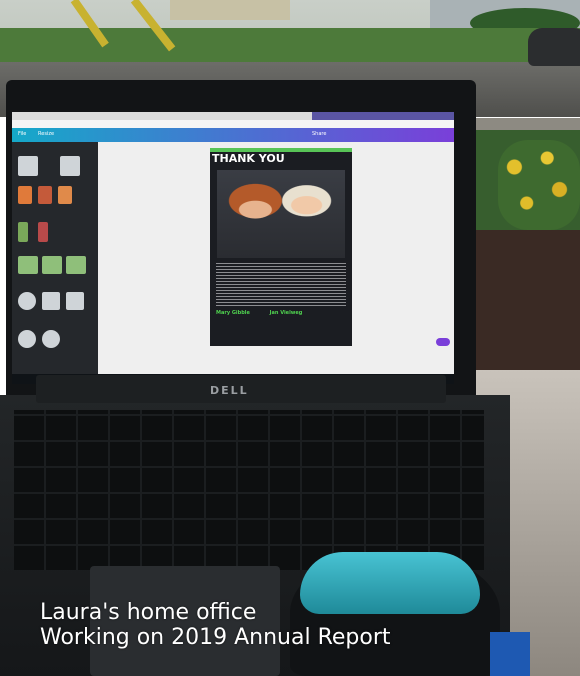 The image size is (580, 676). I want to click on editor-menubar: File Resize Share, so click(233, 135).